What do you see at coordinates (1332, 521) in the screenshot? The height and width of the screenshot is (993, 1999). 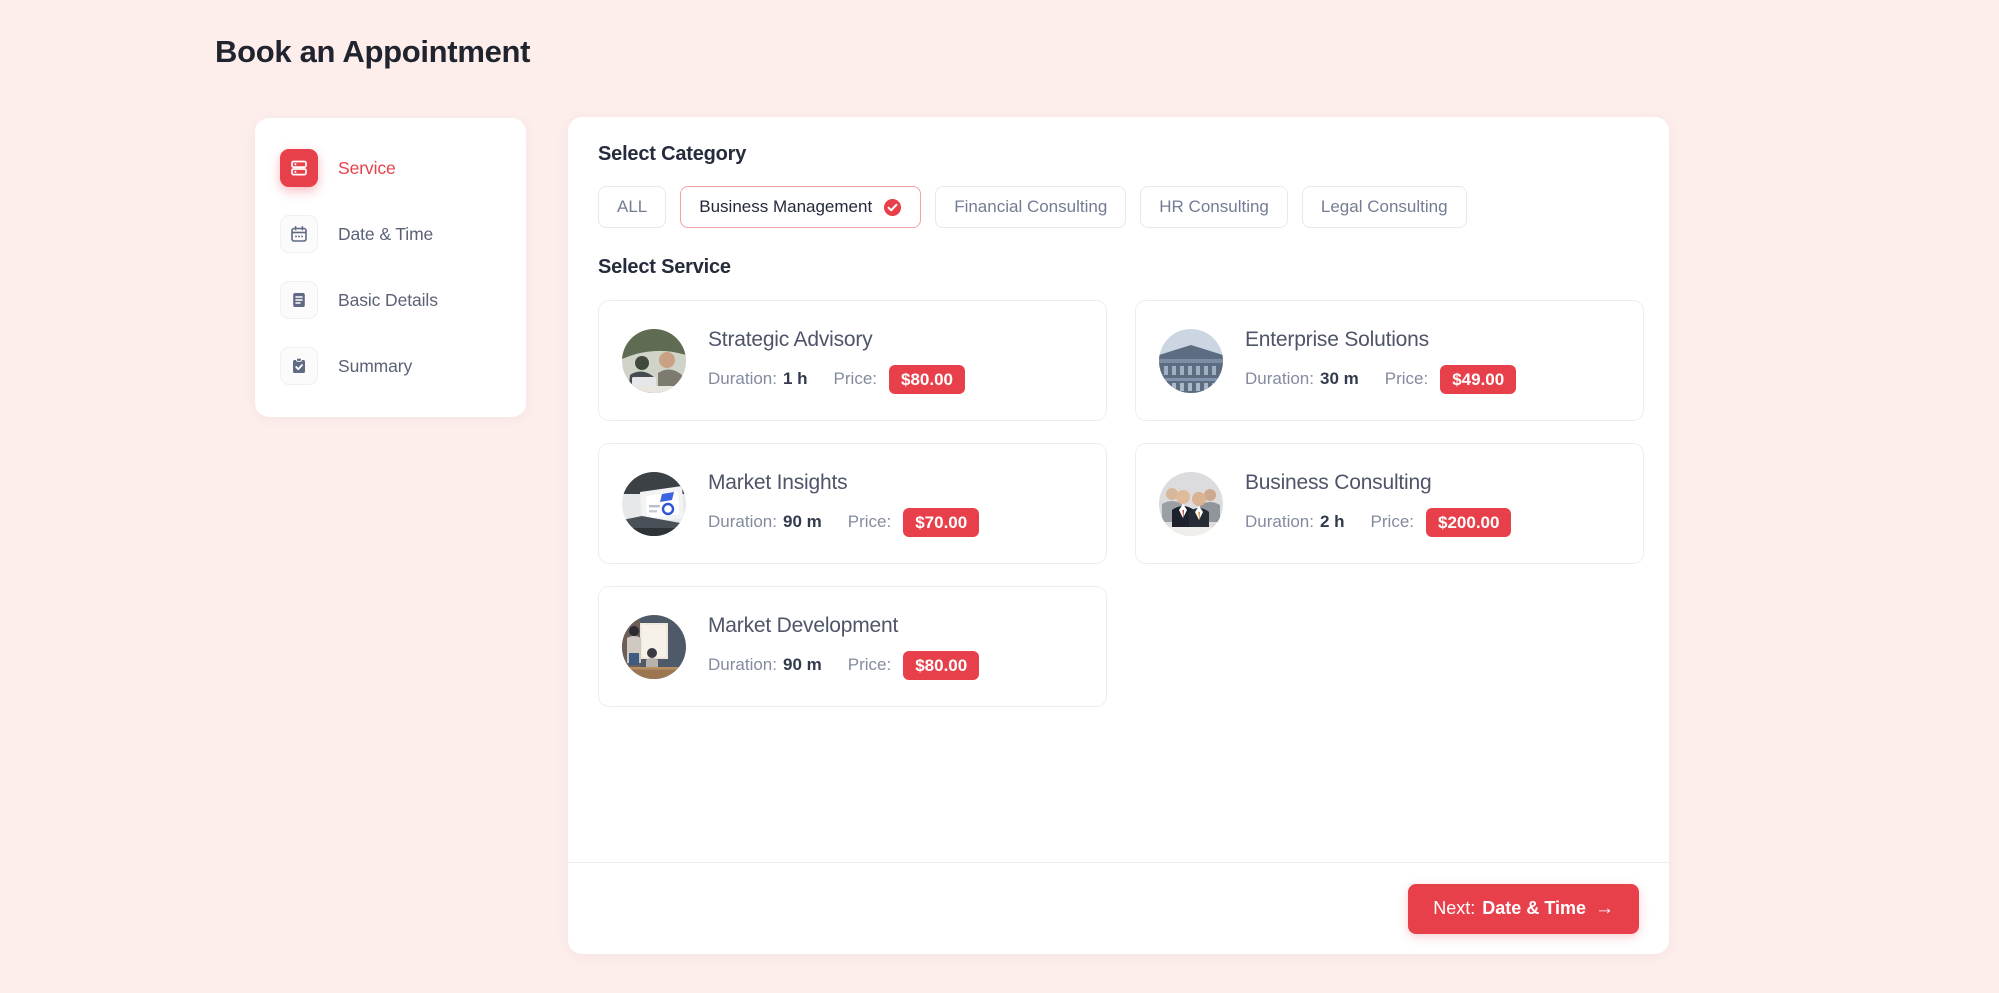 I see `duration-value: 2 h` at bounding box center [1332, 521].